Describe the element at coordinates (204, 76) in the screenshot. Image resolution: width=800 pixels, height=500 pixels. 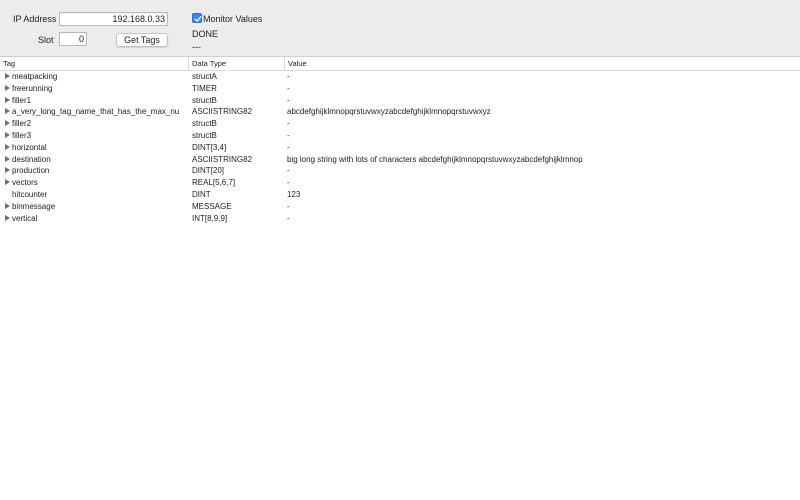
I see `data-type-cell: structA` at that location.